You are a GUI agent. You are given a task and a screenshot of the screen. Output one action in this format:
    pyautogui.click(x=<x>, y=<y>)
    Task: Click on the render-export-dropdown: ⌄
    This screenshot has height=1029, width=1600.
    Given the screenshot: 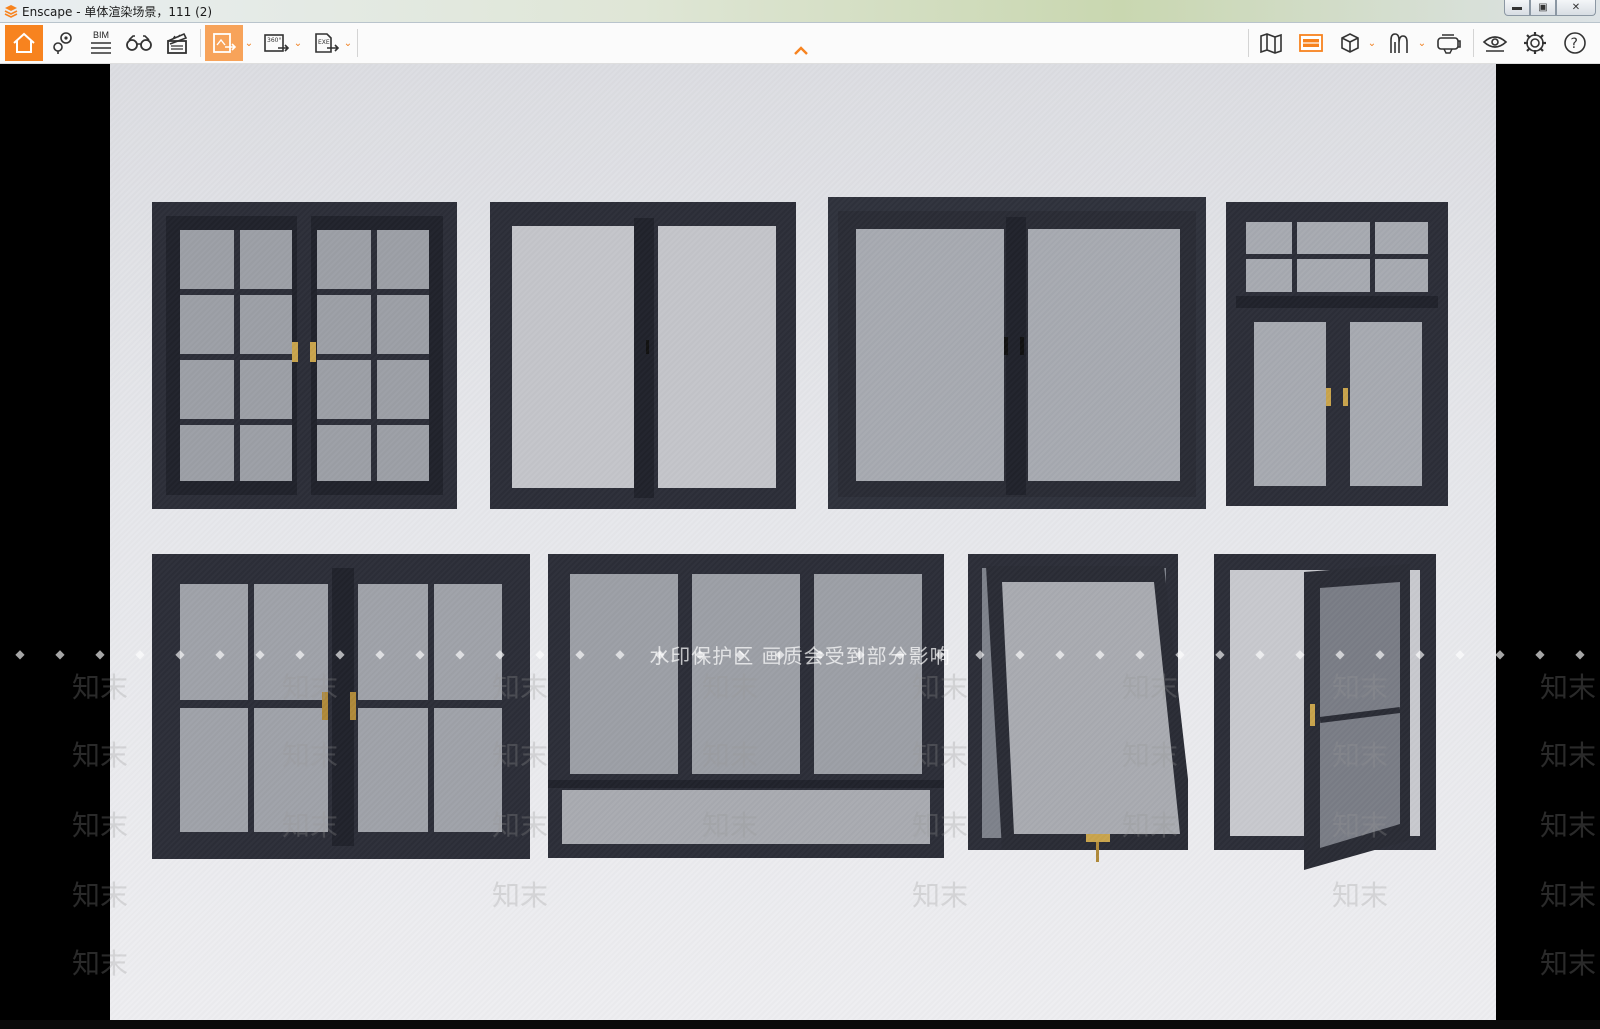 What is the action you would take?
    pyautogui.click(x=249, y=43)
    